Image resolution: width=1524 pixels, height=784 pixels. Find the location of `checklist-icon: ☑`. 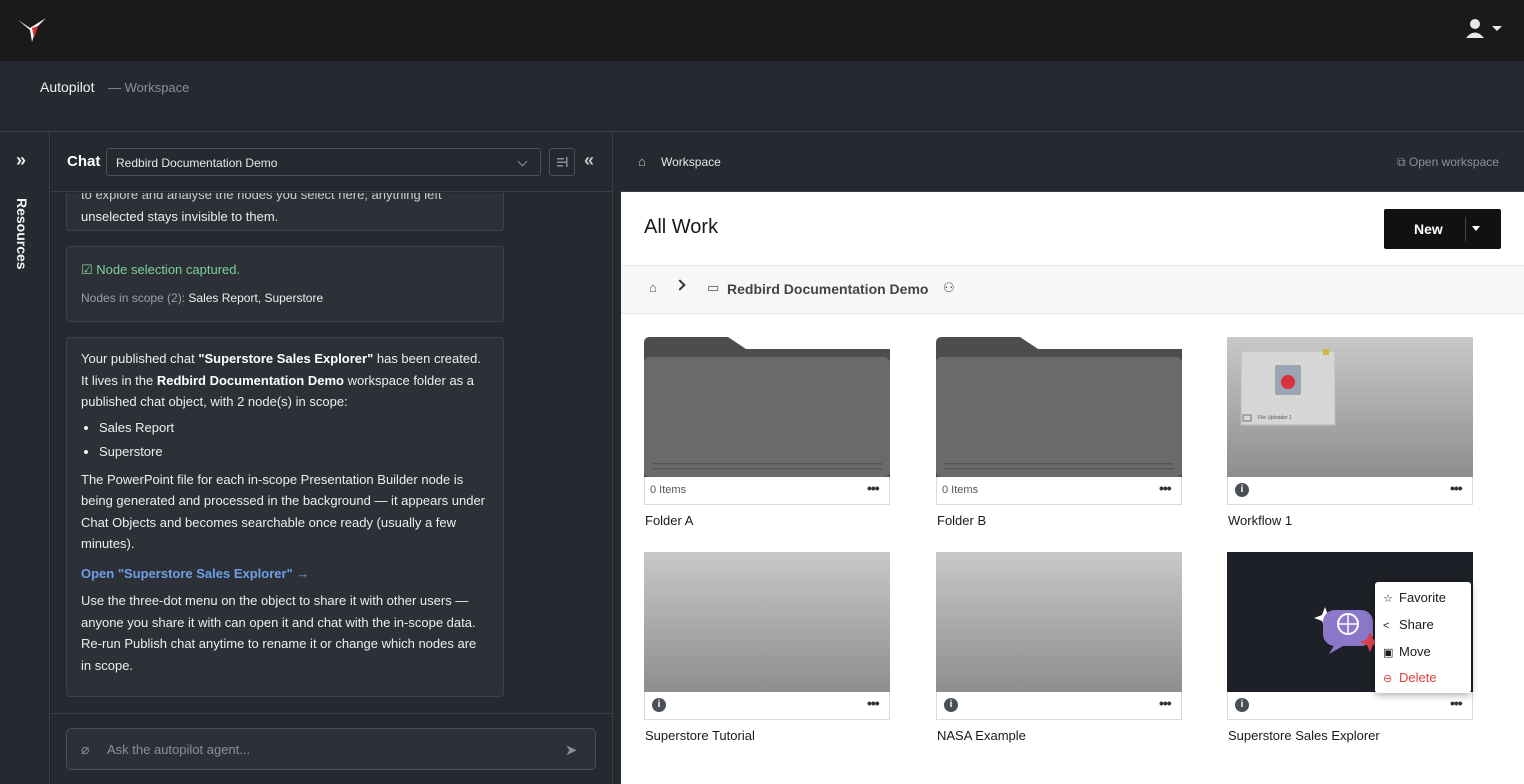

checklist-icon: ☑ is located at coordinates (89, 269).